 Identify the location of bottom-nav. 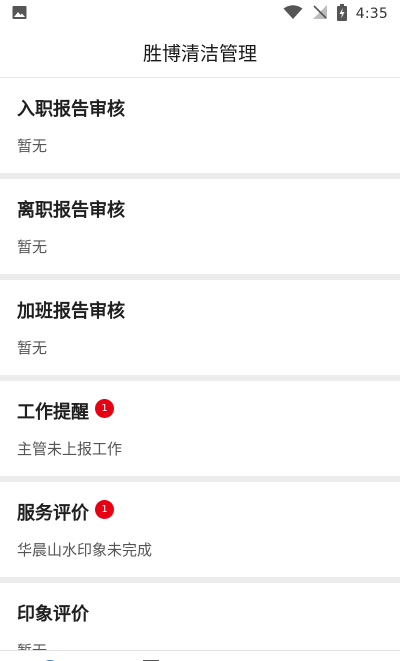
(200, 655).